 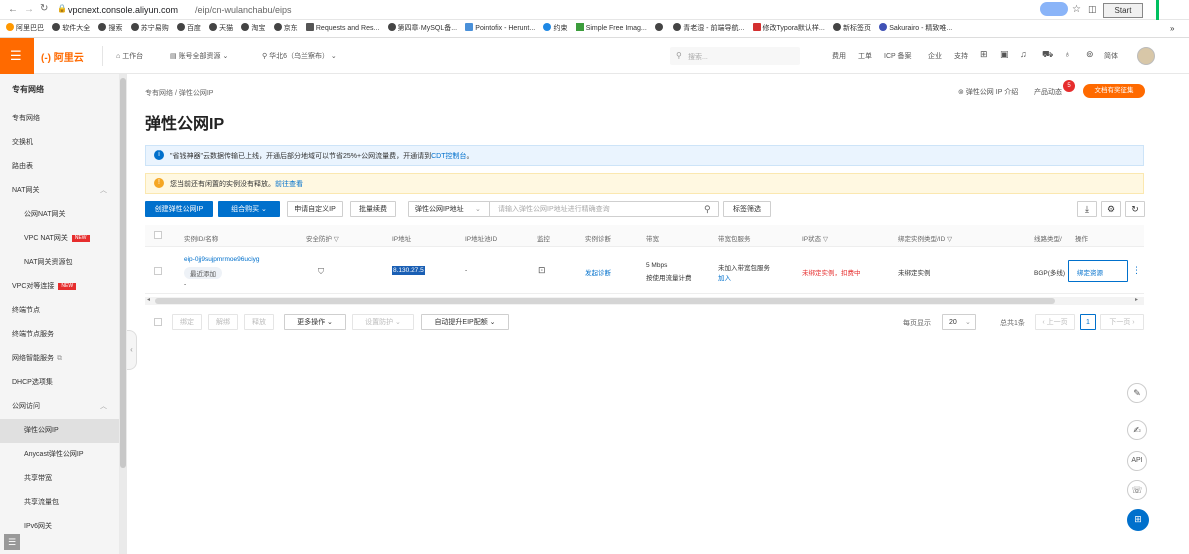 I want to click on refresh-icon: ↻, so click(x=1135, y=209).